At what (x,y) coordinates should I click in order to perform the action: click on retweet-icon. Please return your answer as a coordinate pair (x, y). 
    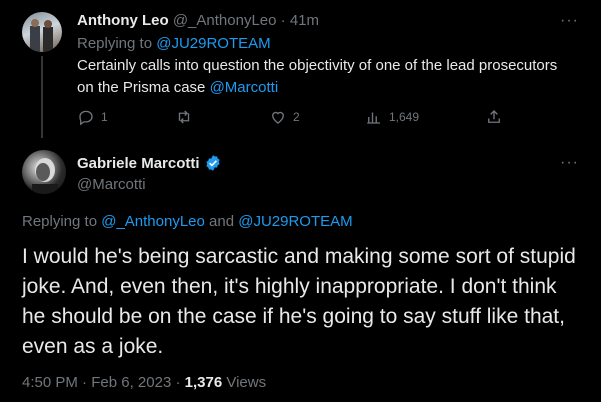
    Looking at the image, I should click on (184, 117).